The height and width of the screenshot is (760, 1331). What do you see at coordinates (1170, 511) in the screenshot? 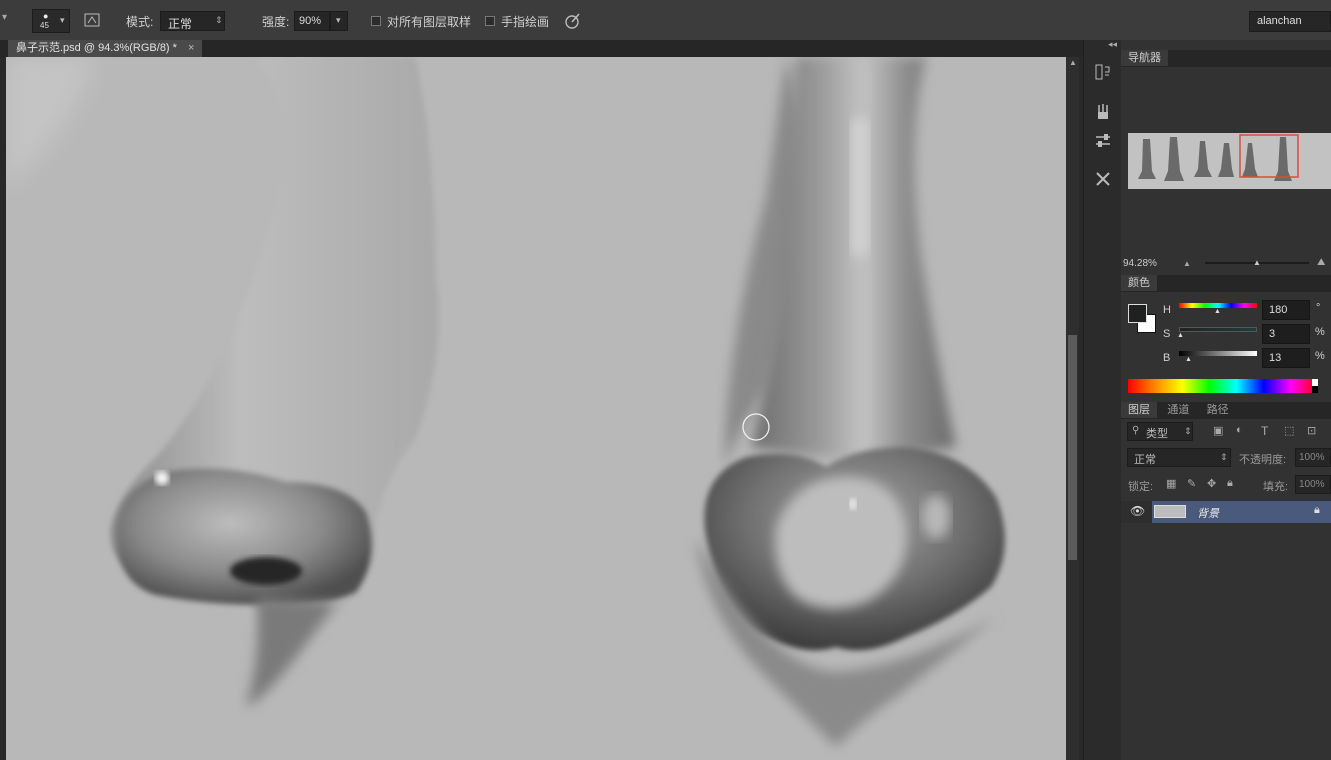
I see `layer-thumbnail` at bounding box center [1170, 511].